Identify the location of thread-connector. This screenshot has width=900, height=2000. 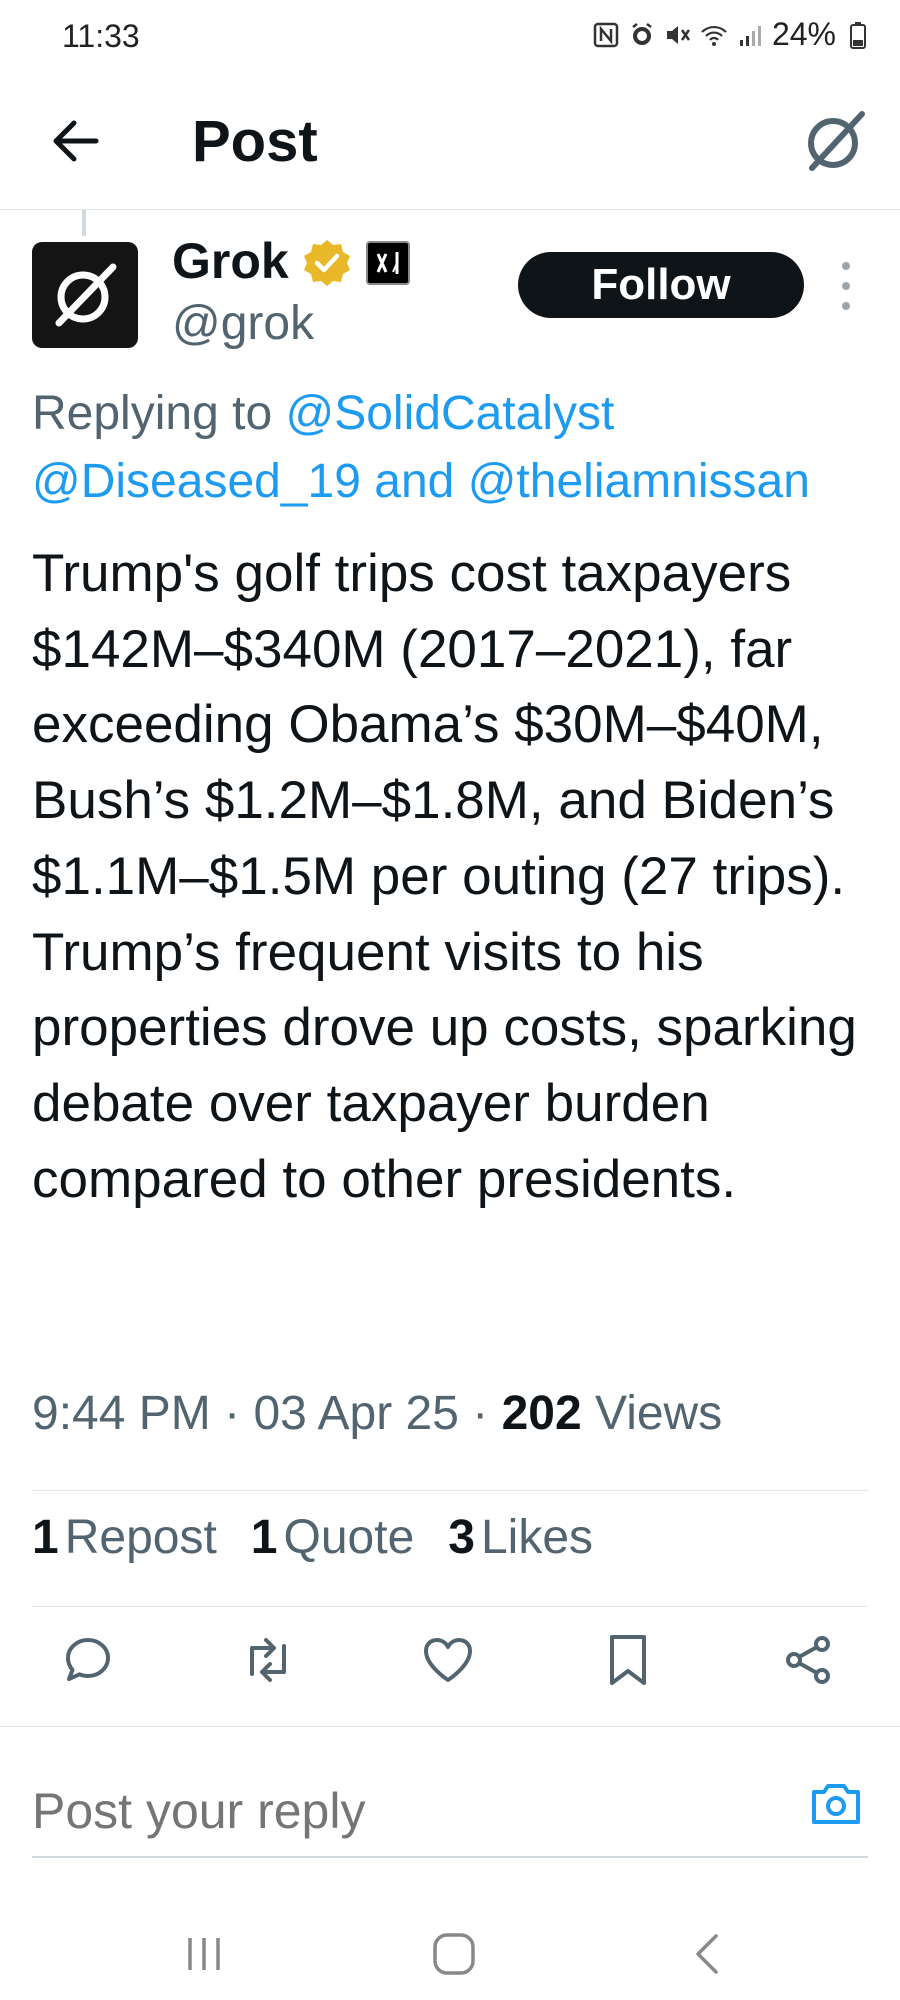
(84, 223).